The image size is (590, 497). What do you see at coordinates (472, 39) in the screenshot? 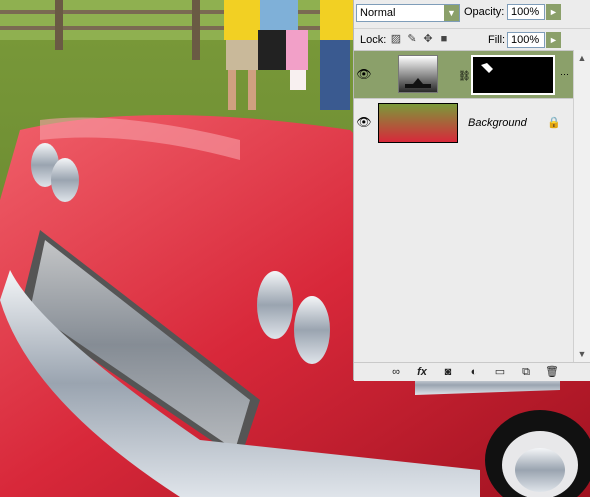
I see `lock-fill-row: Lock: ▨ ✎ ✥ ■ Fill: 100% ►` at bounding box center [472, 39].